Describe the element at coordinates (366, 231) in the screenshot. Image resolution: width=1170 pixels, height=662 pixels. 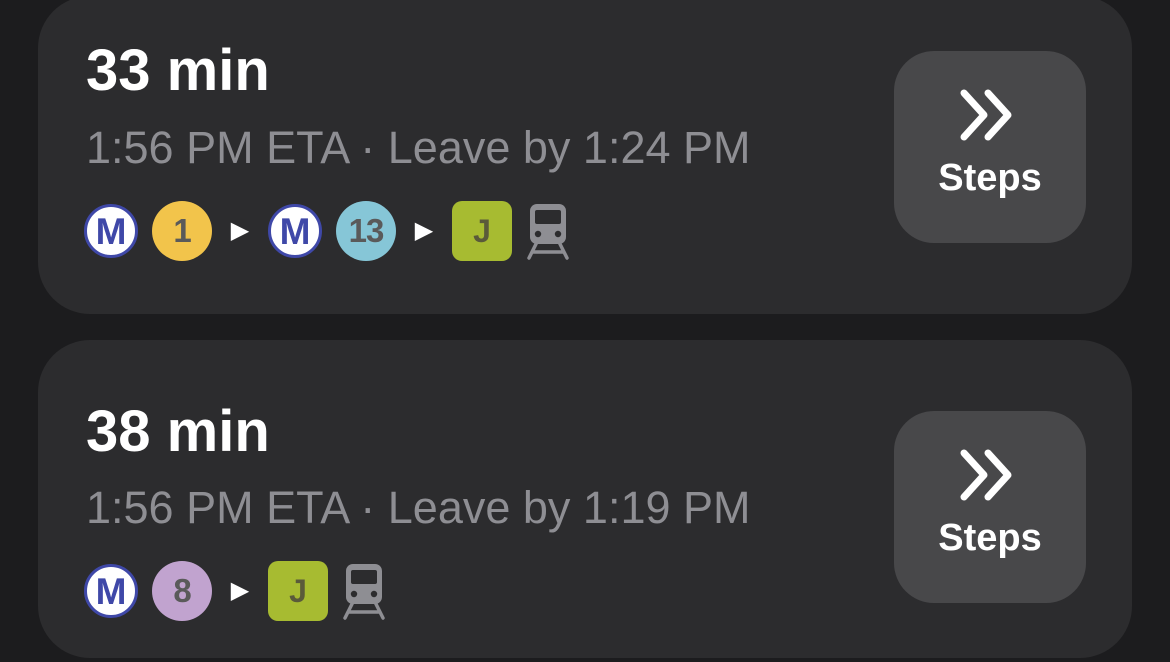
I see `metro-line-badge: 13` at that location.